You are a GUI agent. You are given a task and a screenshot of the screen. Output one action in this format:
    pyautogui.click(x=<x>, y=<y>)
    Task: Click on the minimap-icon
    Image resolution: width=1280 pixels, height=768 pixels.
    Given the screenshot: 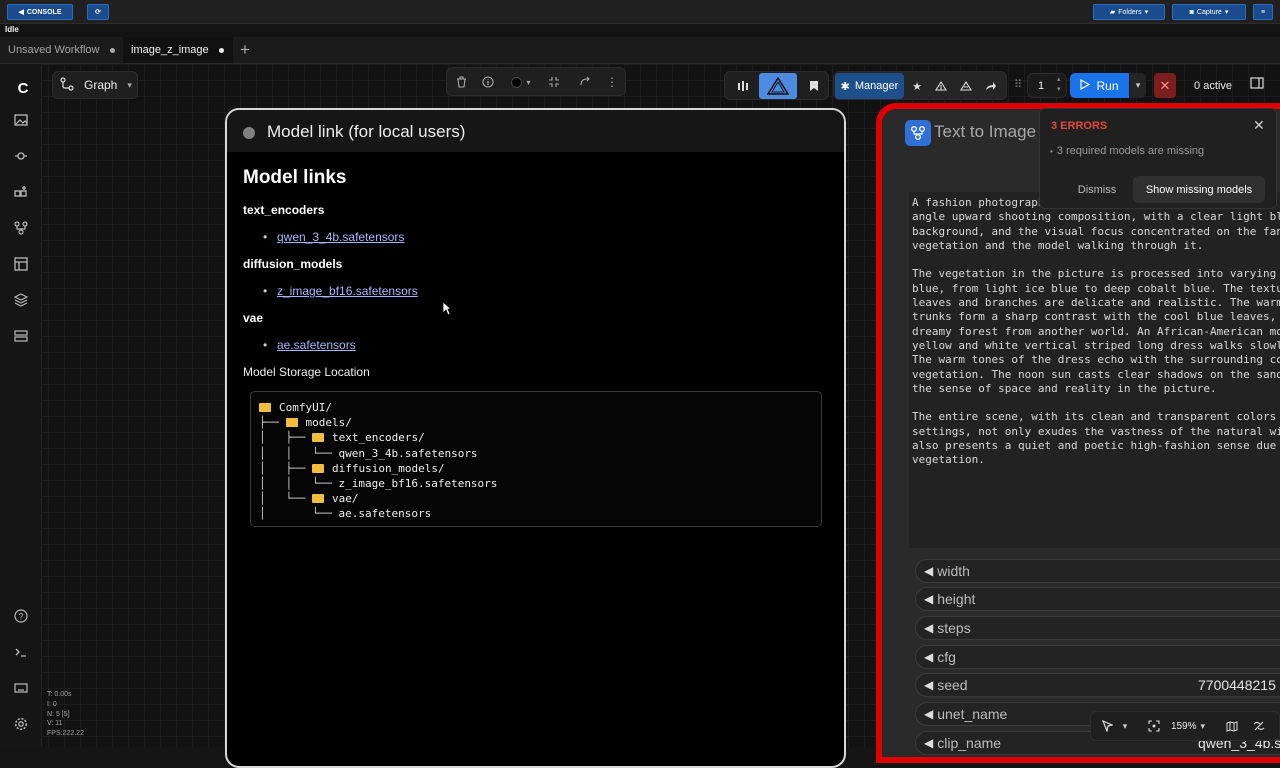 What is the action you would take?
    pyautogui.click(x=1232, y=726)
    